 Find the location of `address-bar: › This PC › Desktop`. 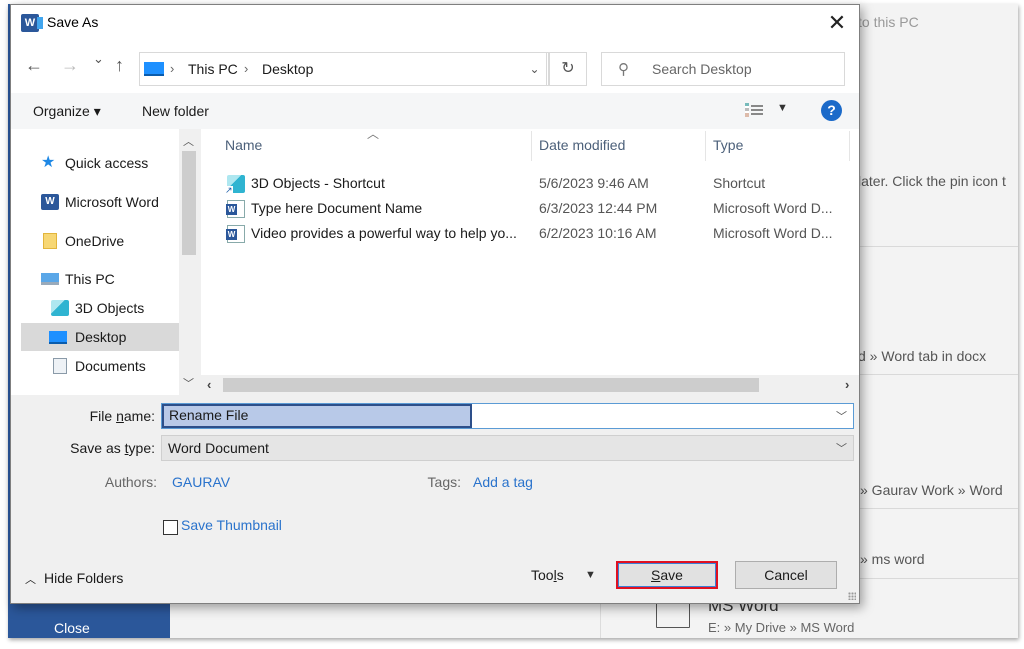

address-bar: › This PC › Desktop is located at coordinates (343, 69).